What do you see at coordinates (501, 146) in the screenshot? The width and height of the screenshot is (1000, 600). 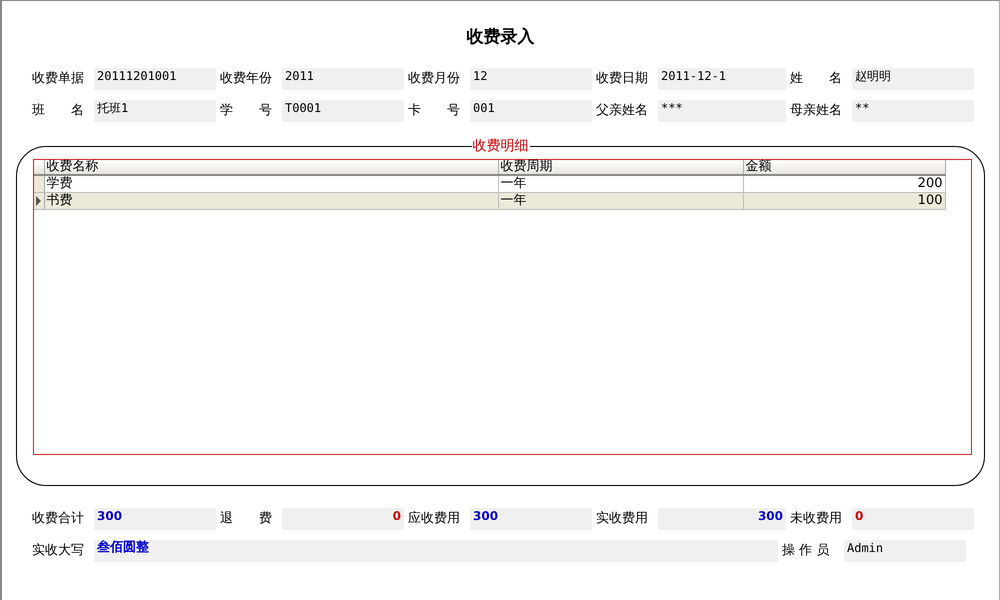 I see `group-legend: 收费明细` at bounding box center [501, 146].